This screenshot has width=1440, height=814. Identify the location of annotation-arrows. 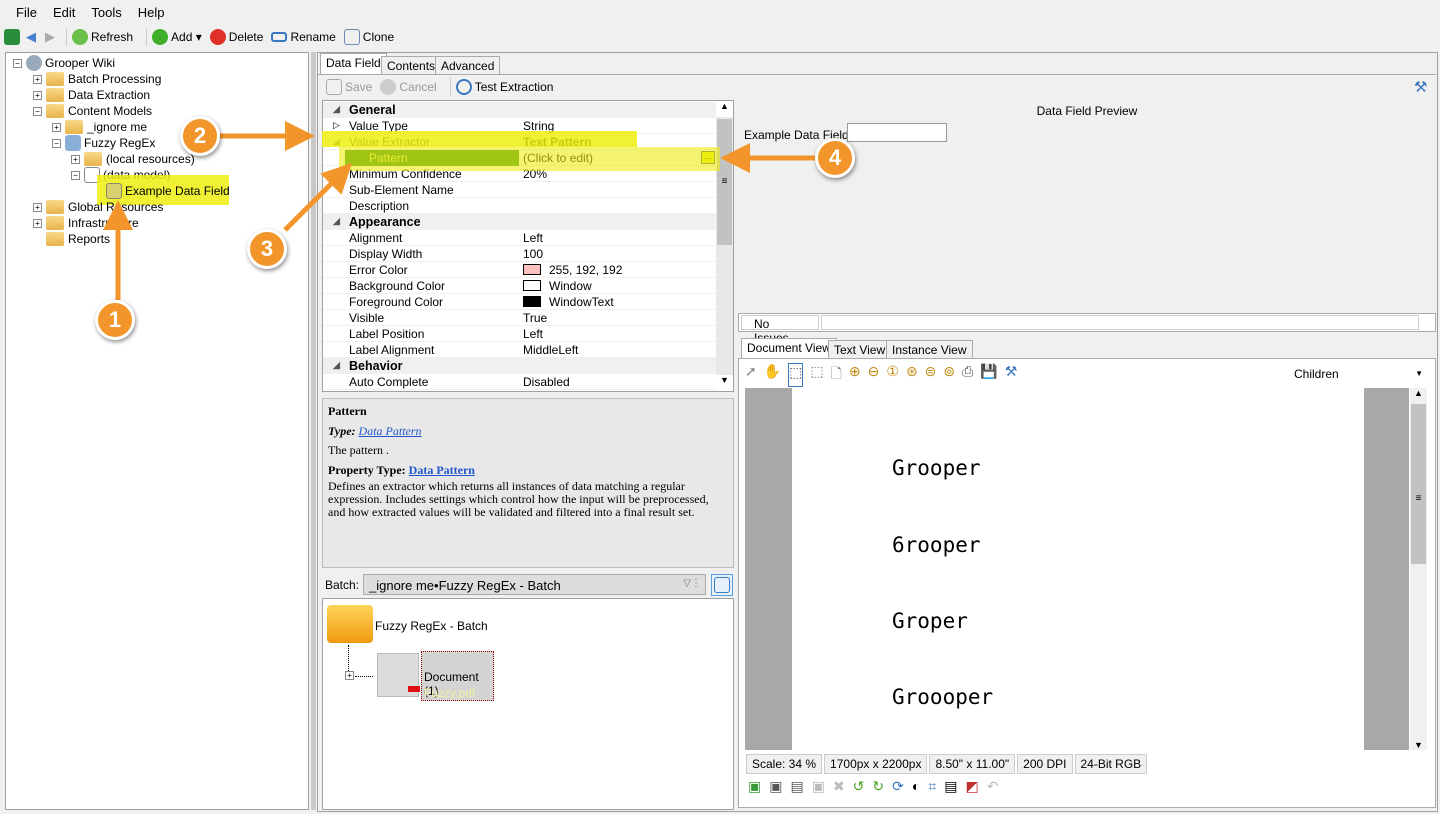
(459, 210).